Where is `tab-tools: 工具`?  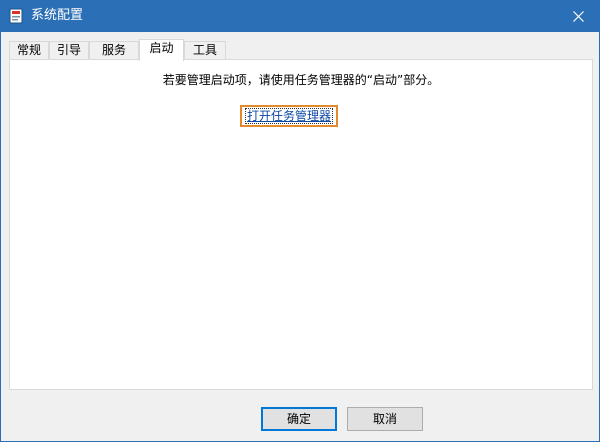
tab-tools: 工具 is located at coordinates (205, 50).